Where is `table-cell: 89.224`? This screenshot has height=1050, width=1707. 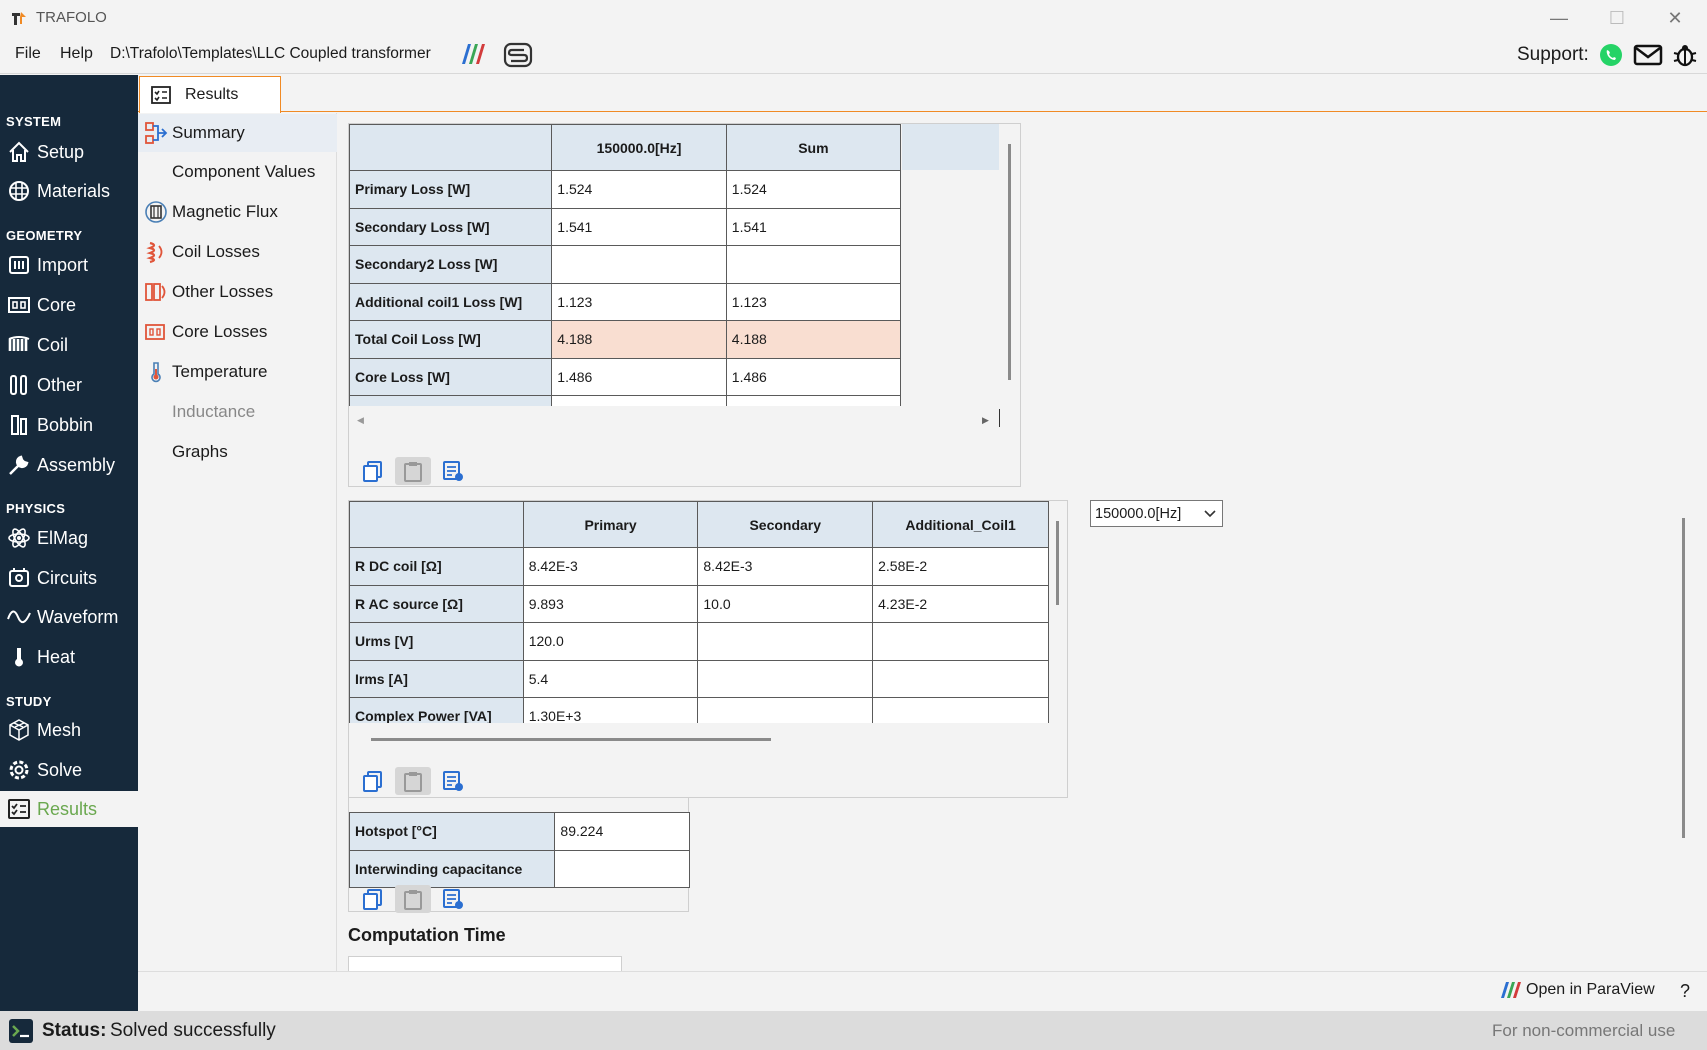 table-cell: 89.224 is located at coordinates (622, 831).